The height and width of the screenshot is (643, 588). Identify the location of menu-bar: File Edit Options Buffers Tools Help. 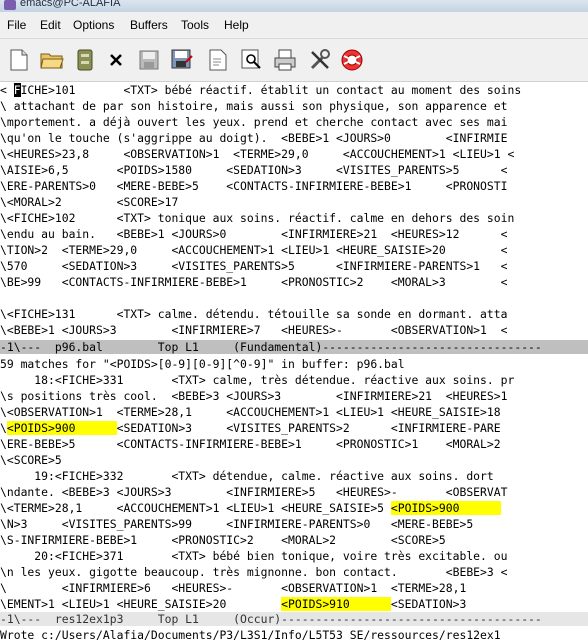
(294, 25).